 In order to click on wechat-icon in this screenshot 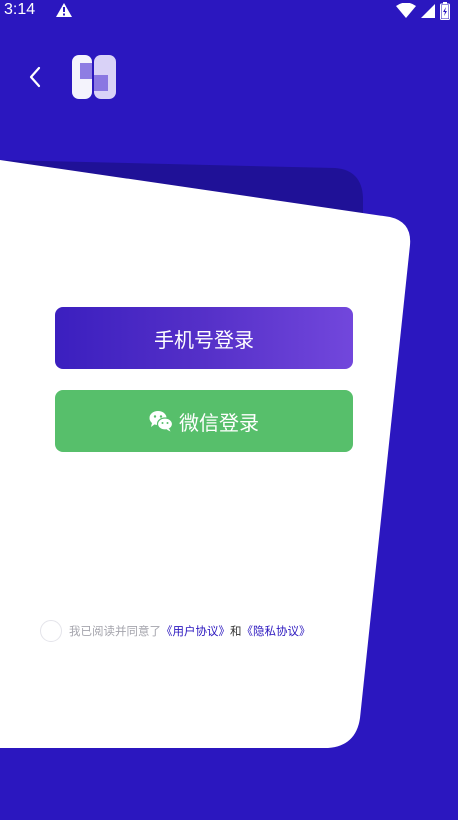, I will do `click(161, 421)`.